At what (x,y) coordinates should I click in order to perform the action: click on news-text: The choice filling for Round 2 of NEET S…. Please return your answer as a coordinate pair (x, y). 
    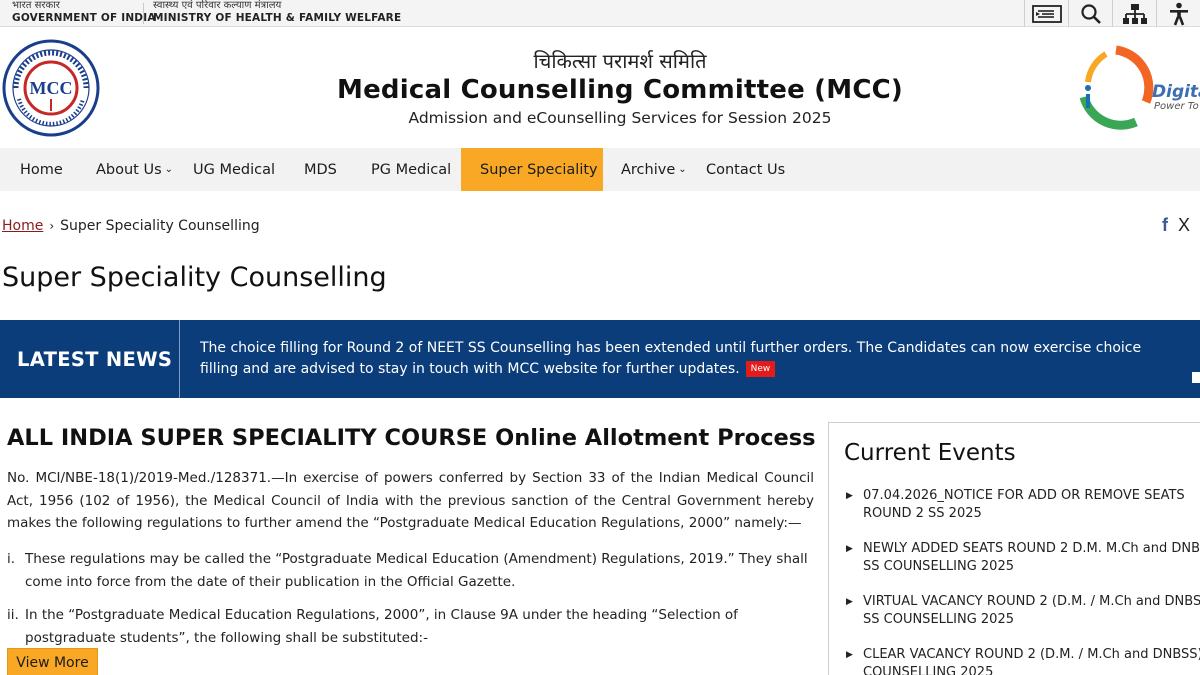
    Looking at the image, I should click on (671, 358).